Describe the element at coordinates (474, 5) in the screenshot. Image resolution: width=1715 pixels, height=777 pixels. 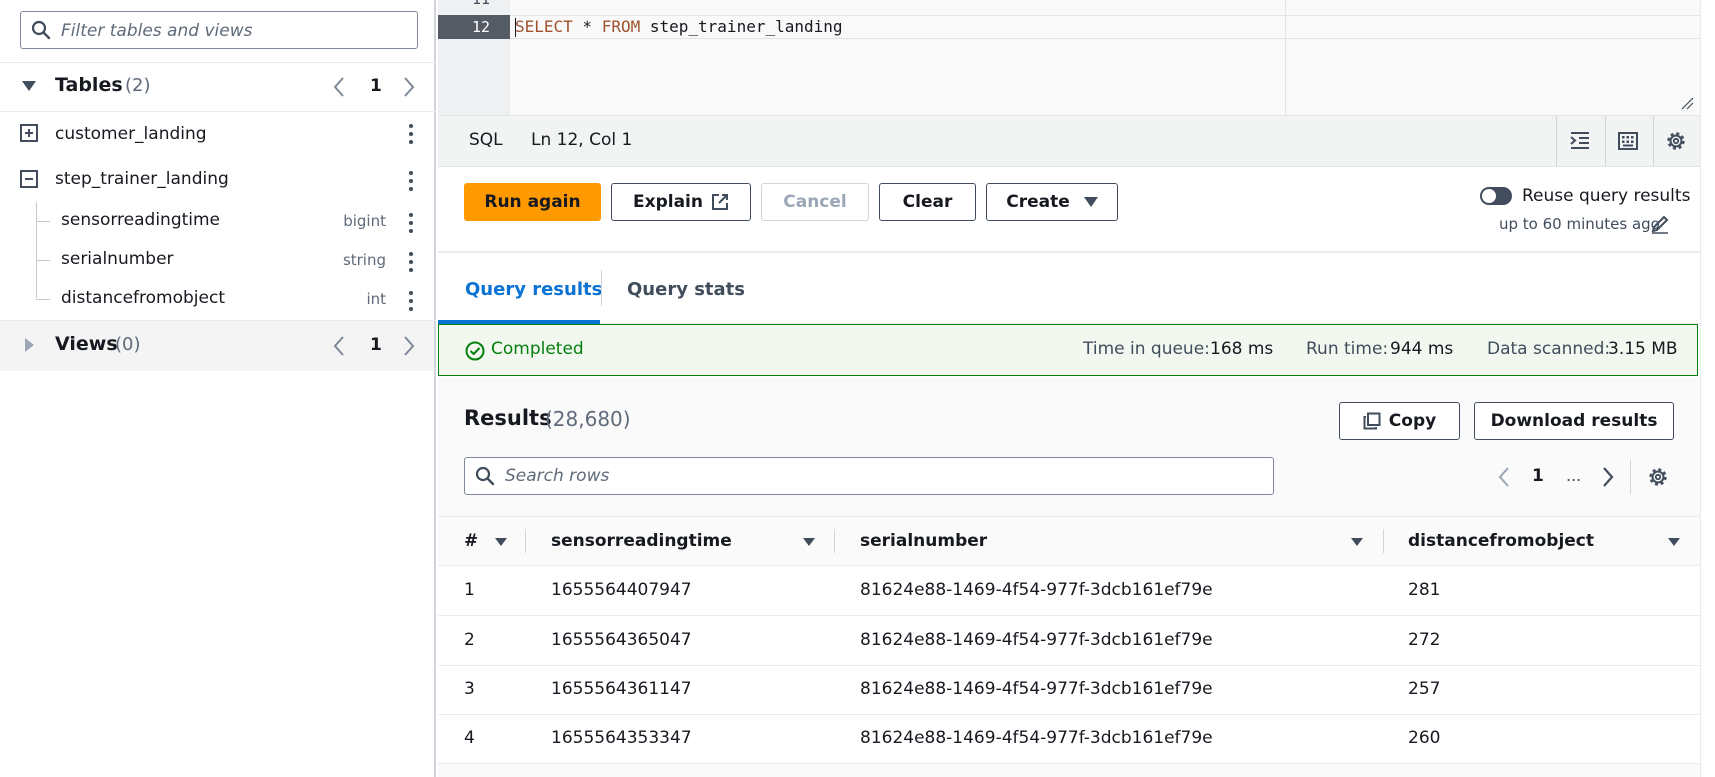
I see `line-number: 11` at that location.